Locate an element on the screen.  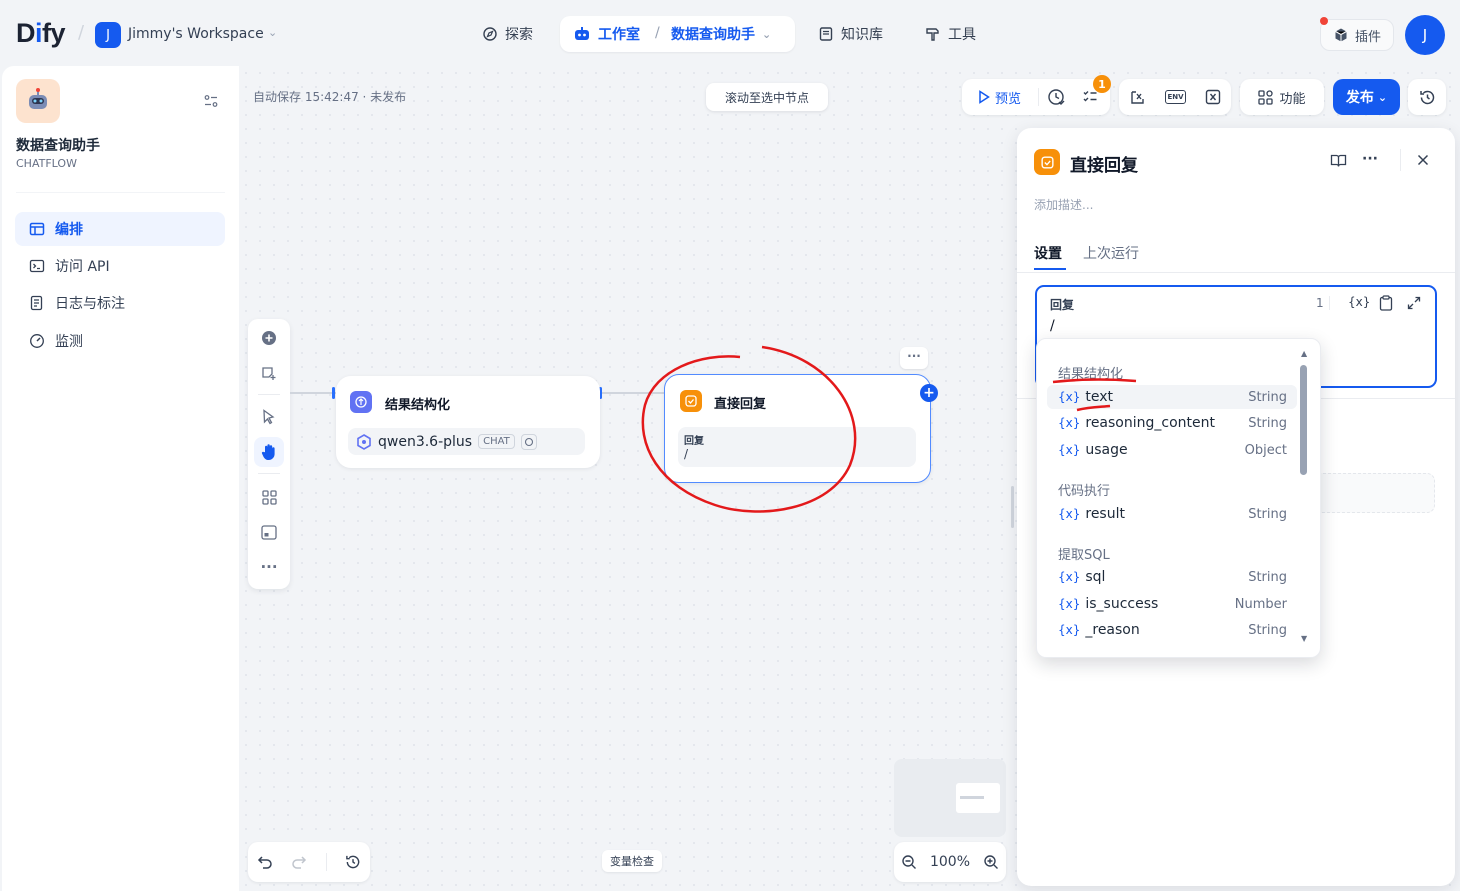
edge is located at coordinates (313, 393).